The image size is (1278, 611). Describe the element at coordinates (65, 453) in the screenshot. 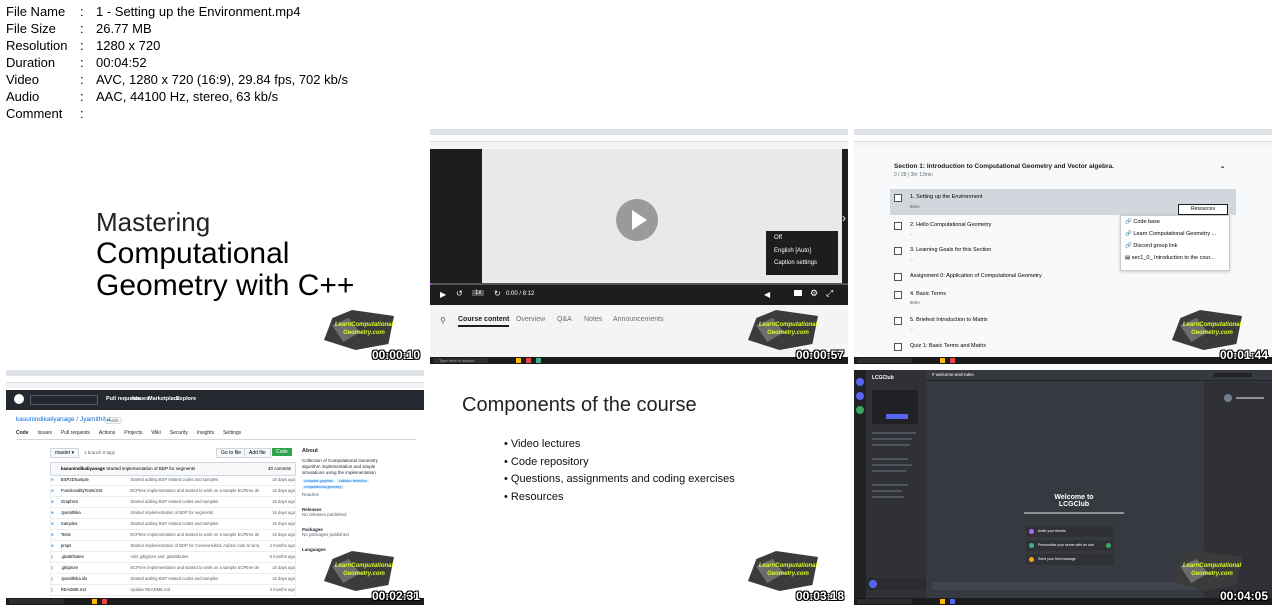

I see `branch-selector: master ▾` at that location.